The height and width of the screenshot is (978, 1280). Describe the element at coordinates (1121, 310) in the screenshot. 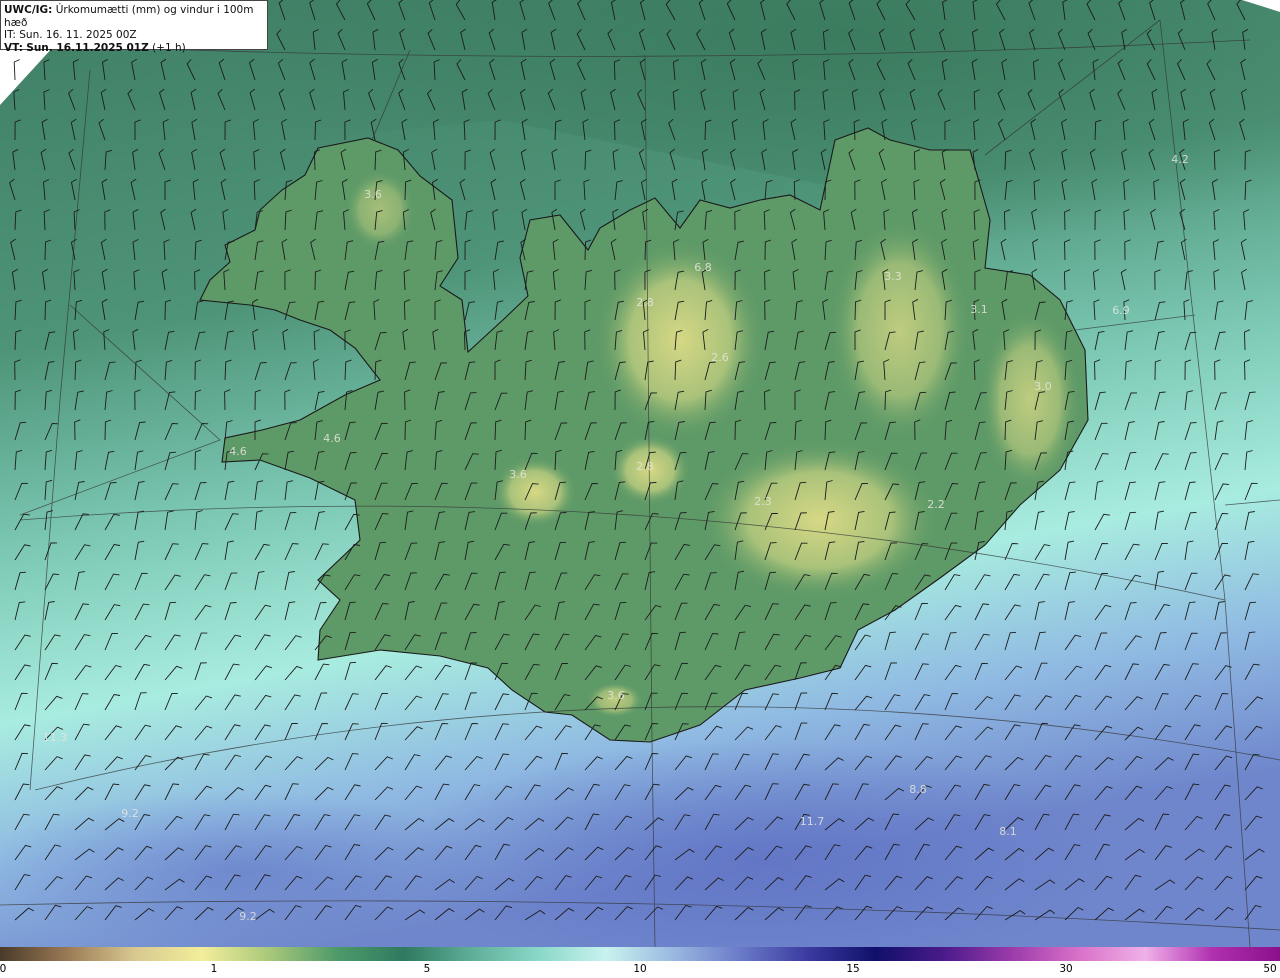

I see `precip-value-label: 6.9` at that location.